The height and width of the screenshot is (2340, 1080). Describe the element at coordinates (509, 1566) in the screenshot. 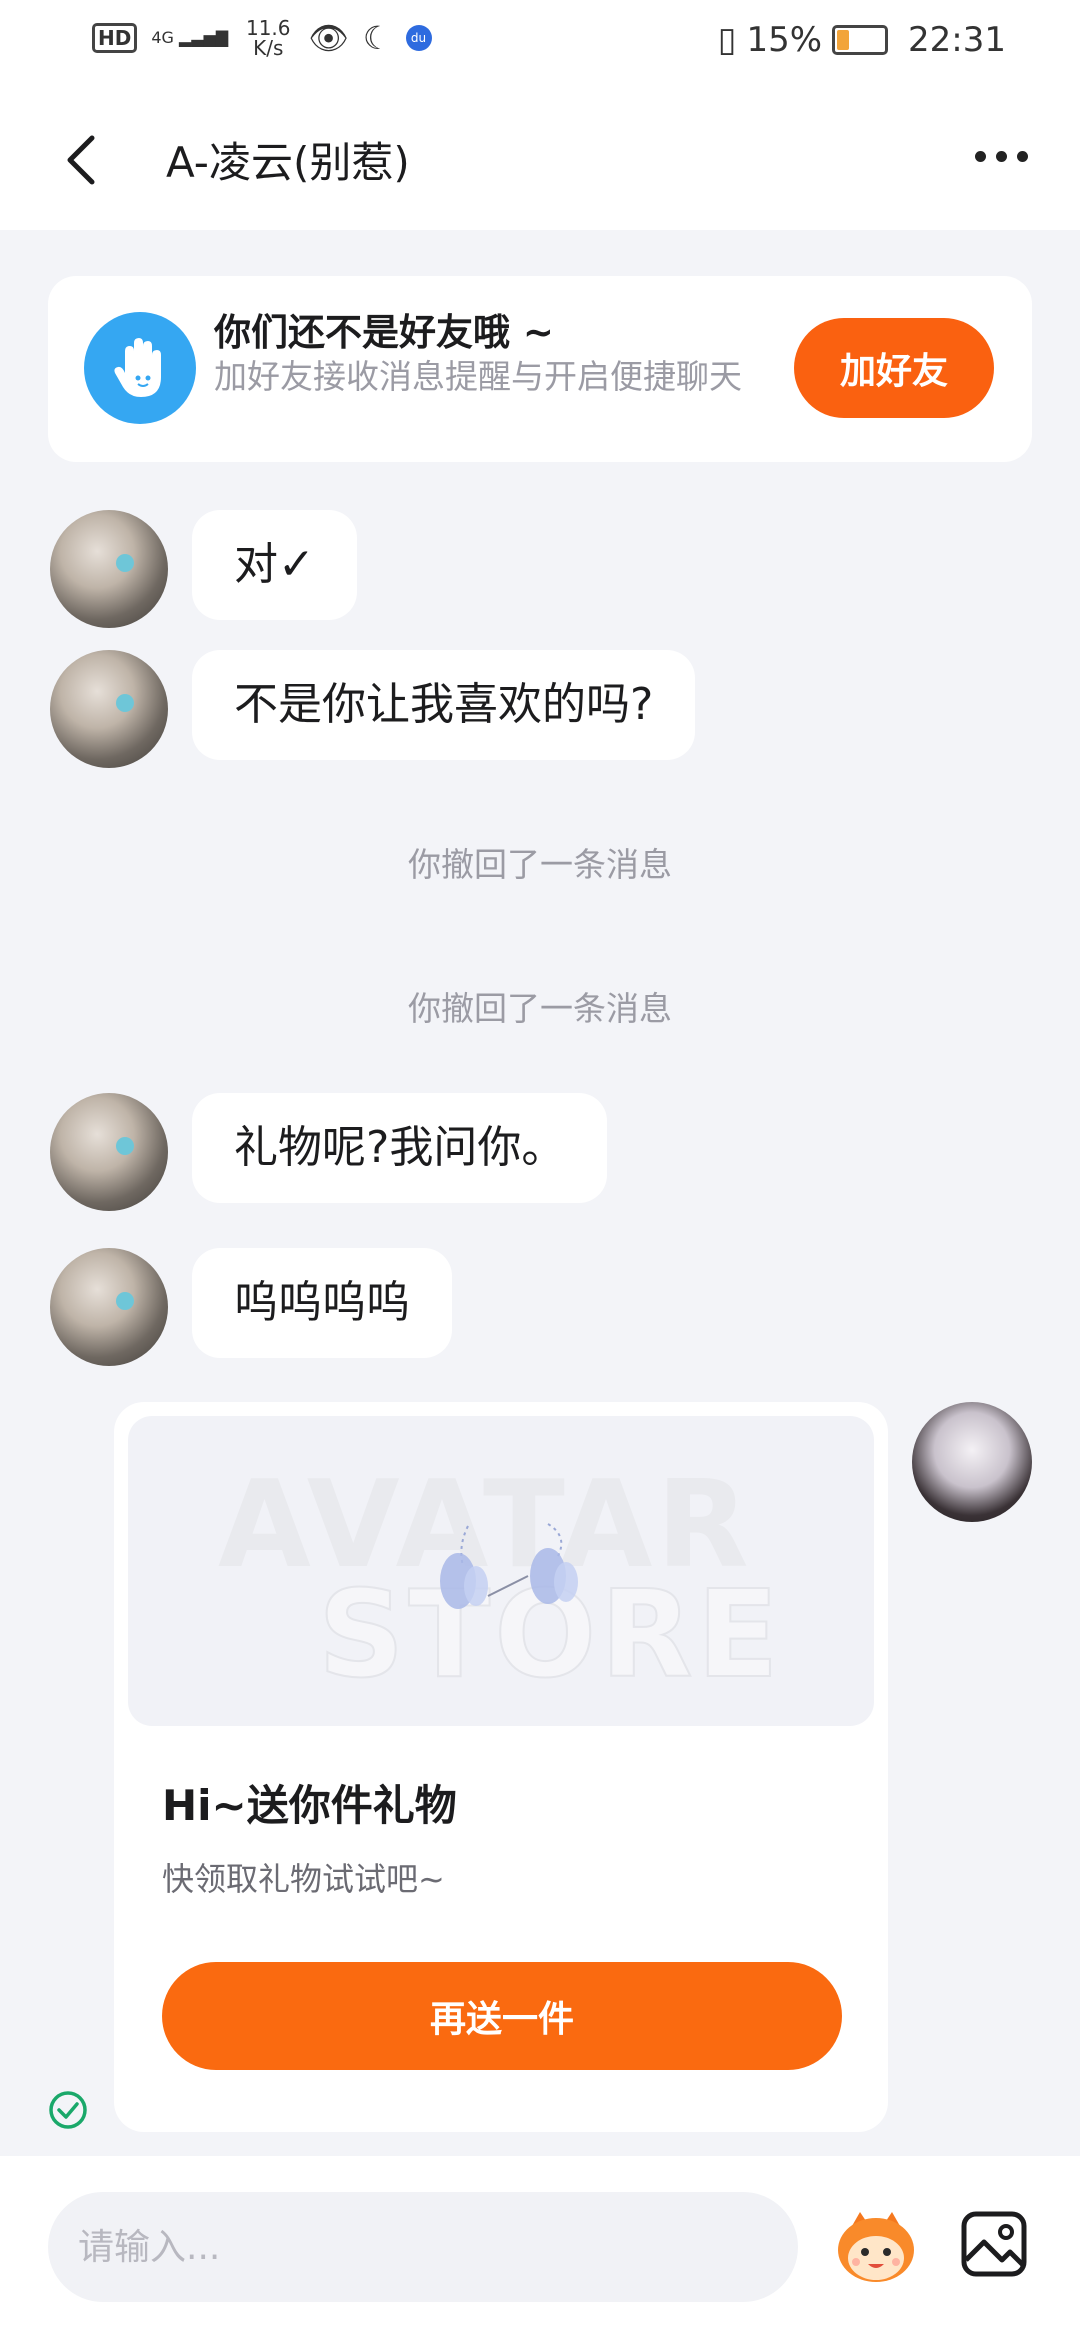

I see `butterfly-earrings-icon` at that location.